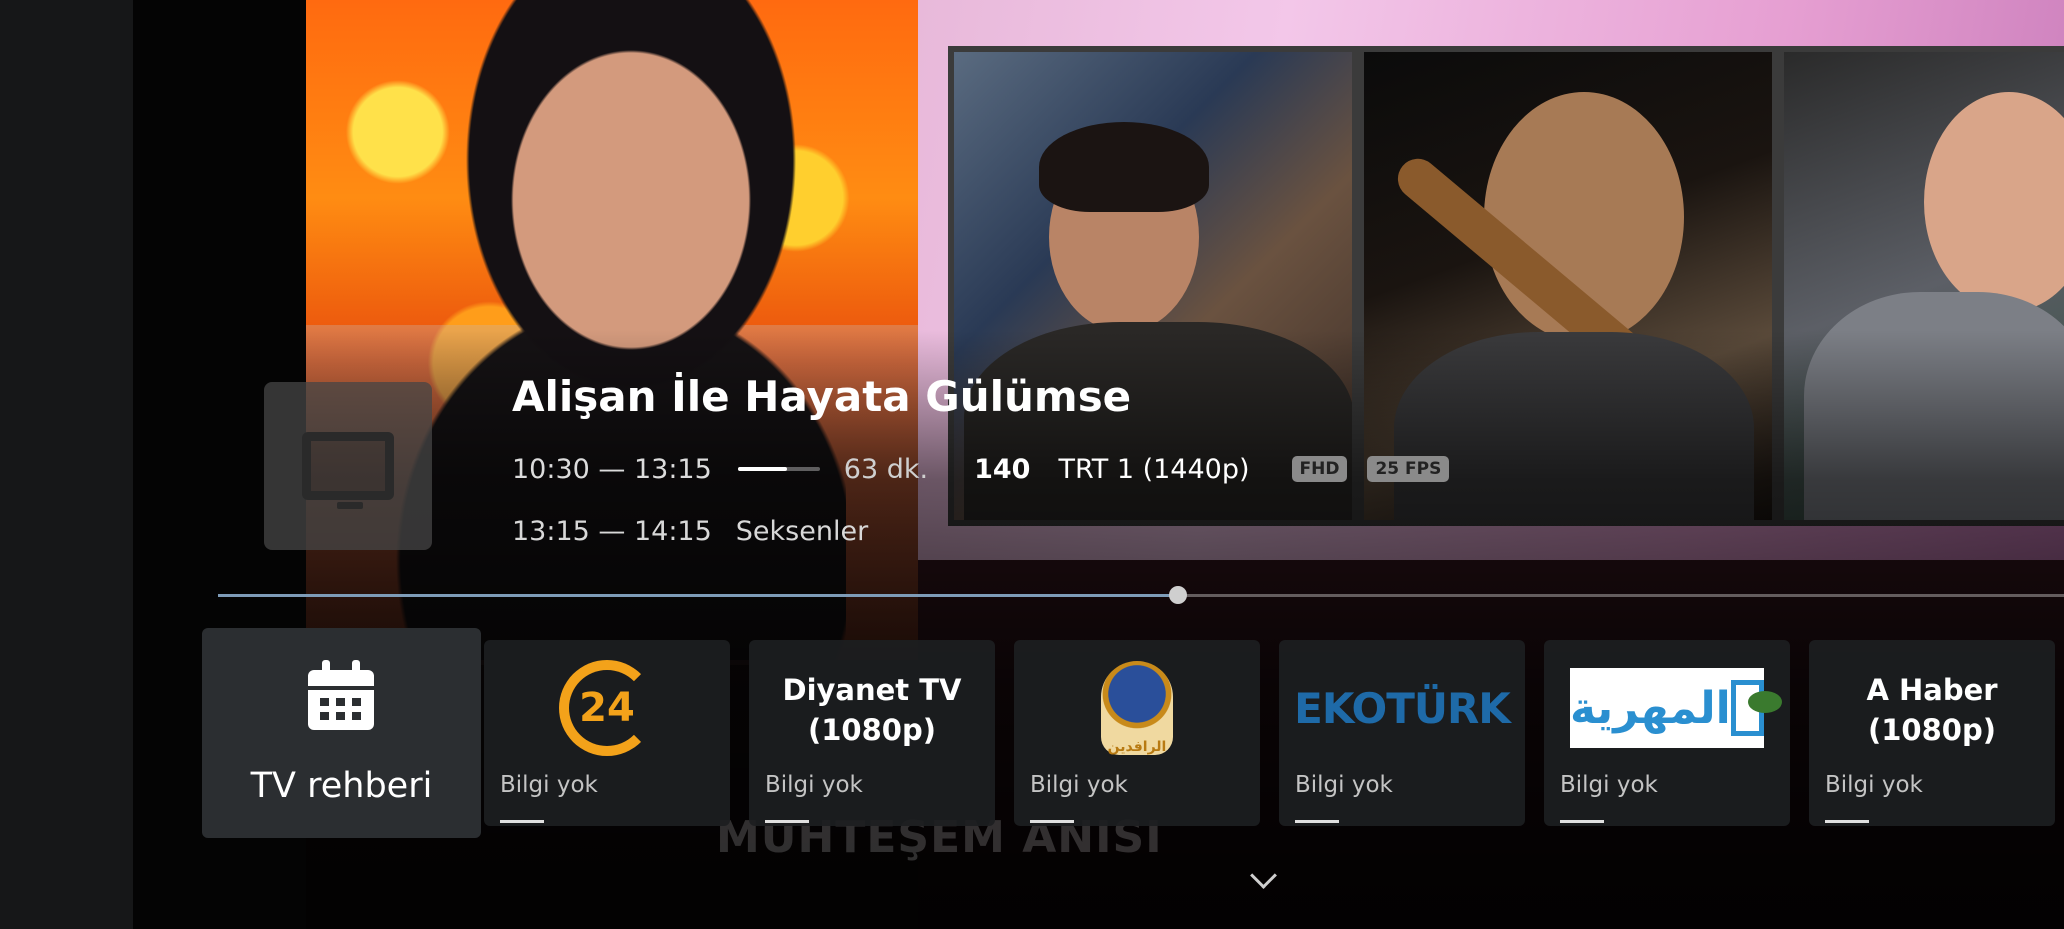  Describe the element at coordinates (886, 469) in the screenshot. I see `program-duration: 63 dk.` at that location.